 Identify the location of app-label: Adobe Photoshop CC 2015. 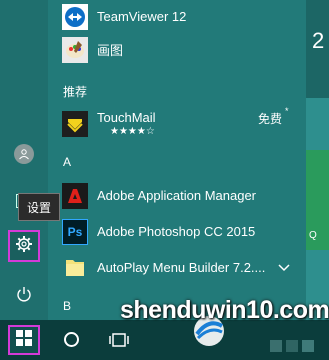
(176, 231).